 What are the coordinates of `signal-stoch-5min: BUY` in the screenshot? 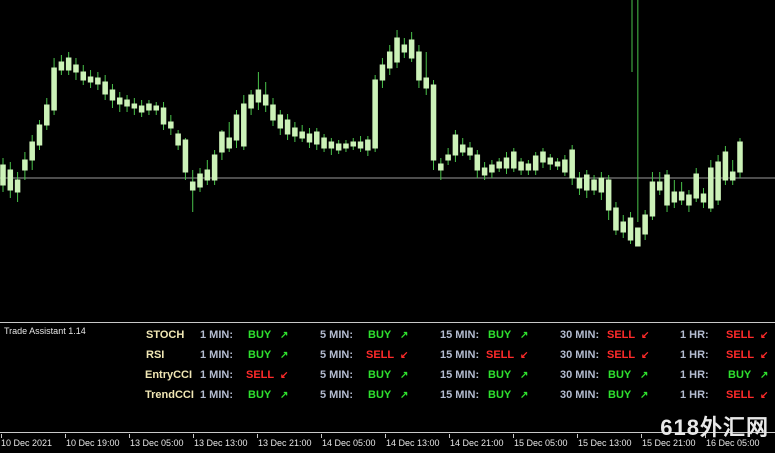 It's located at (380, 335).